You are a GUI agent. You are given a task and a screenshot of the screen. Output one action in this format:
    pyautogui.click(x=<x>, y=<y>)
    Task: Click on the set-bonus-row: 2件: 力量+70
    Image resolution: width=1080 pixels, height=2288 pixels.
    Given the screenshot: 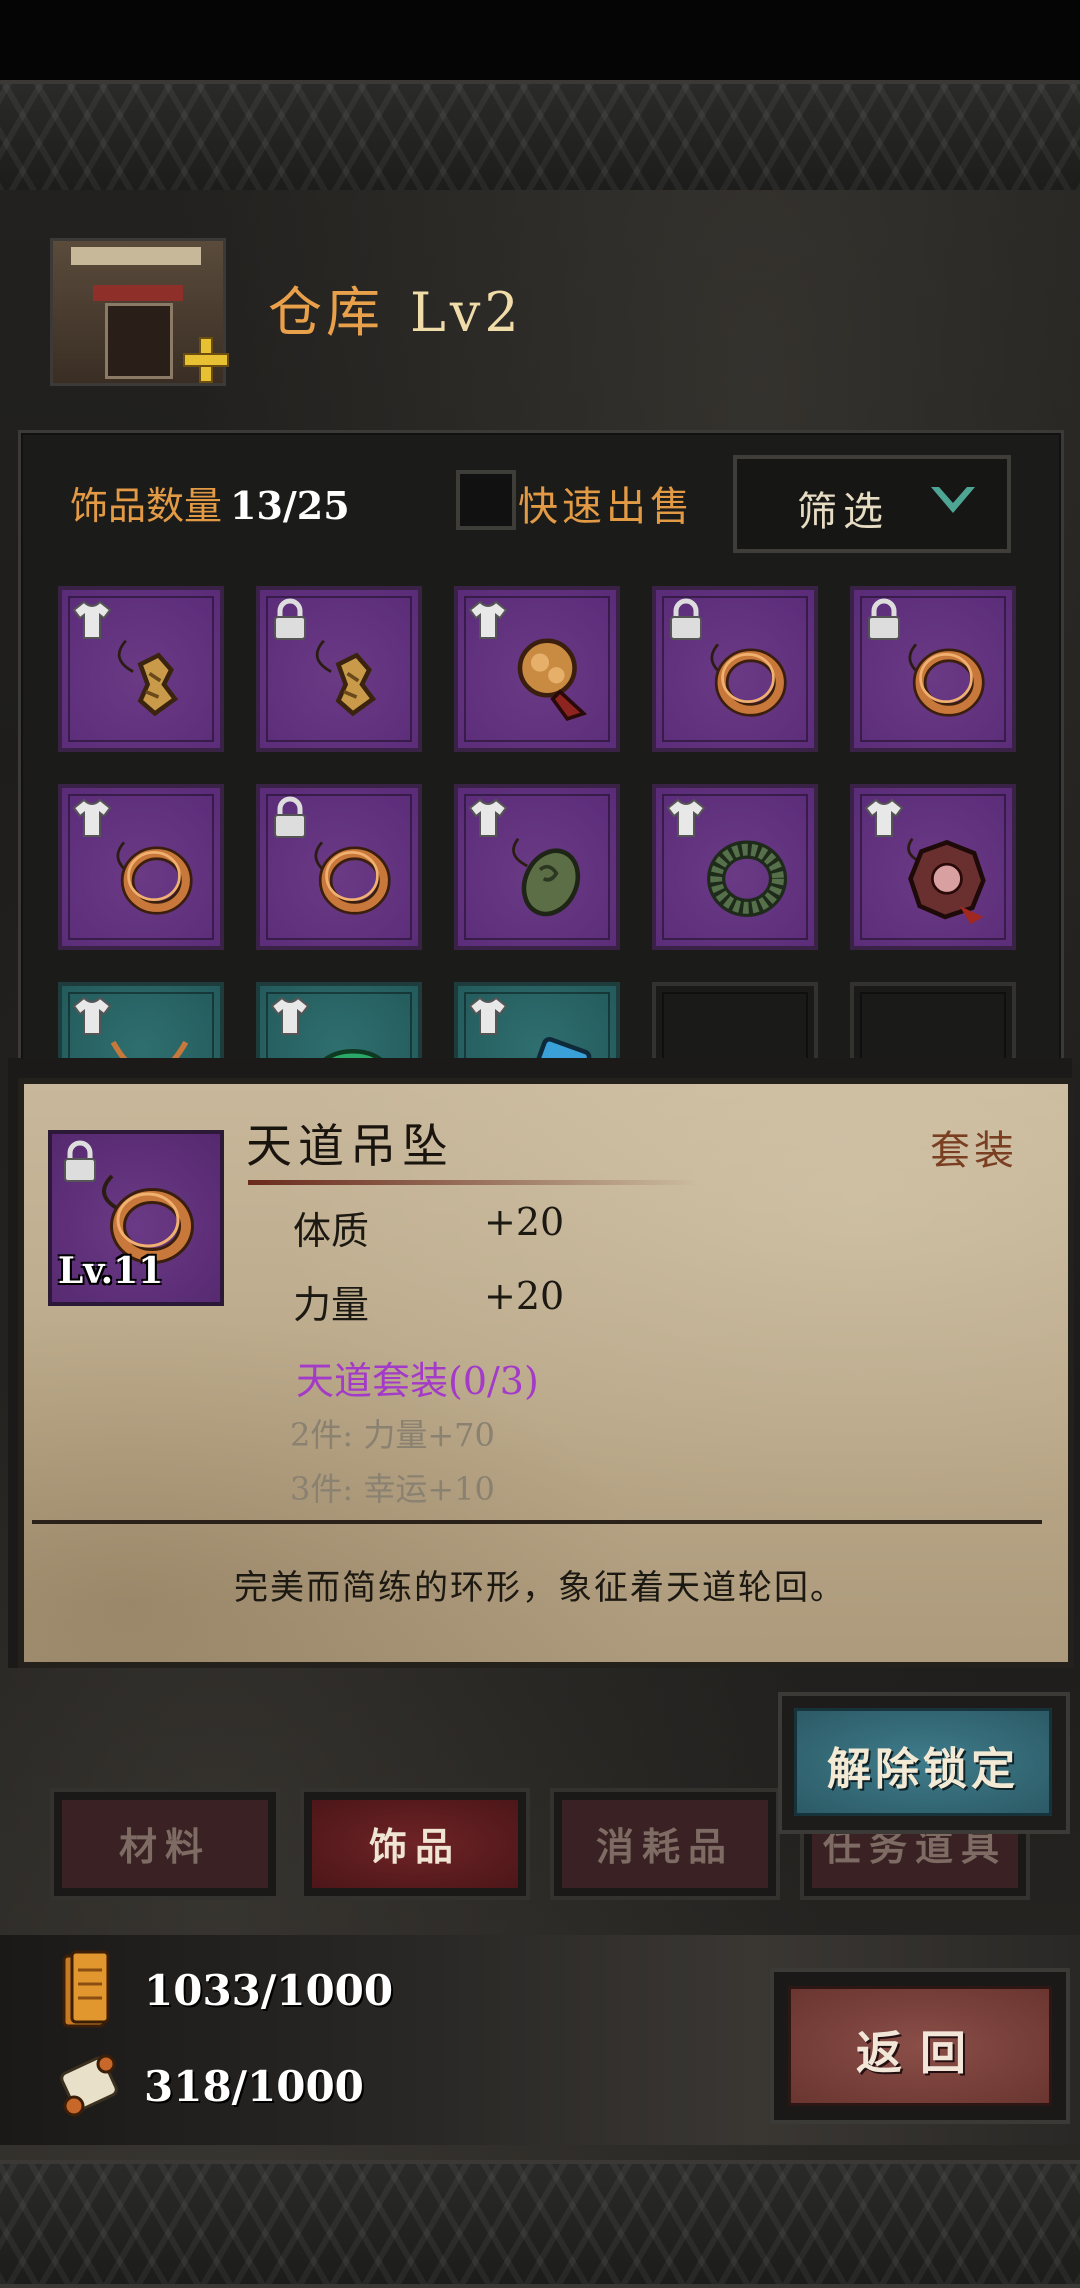 What is the action you would take?
    pyautogui.click(x=392, y=1435)
    